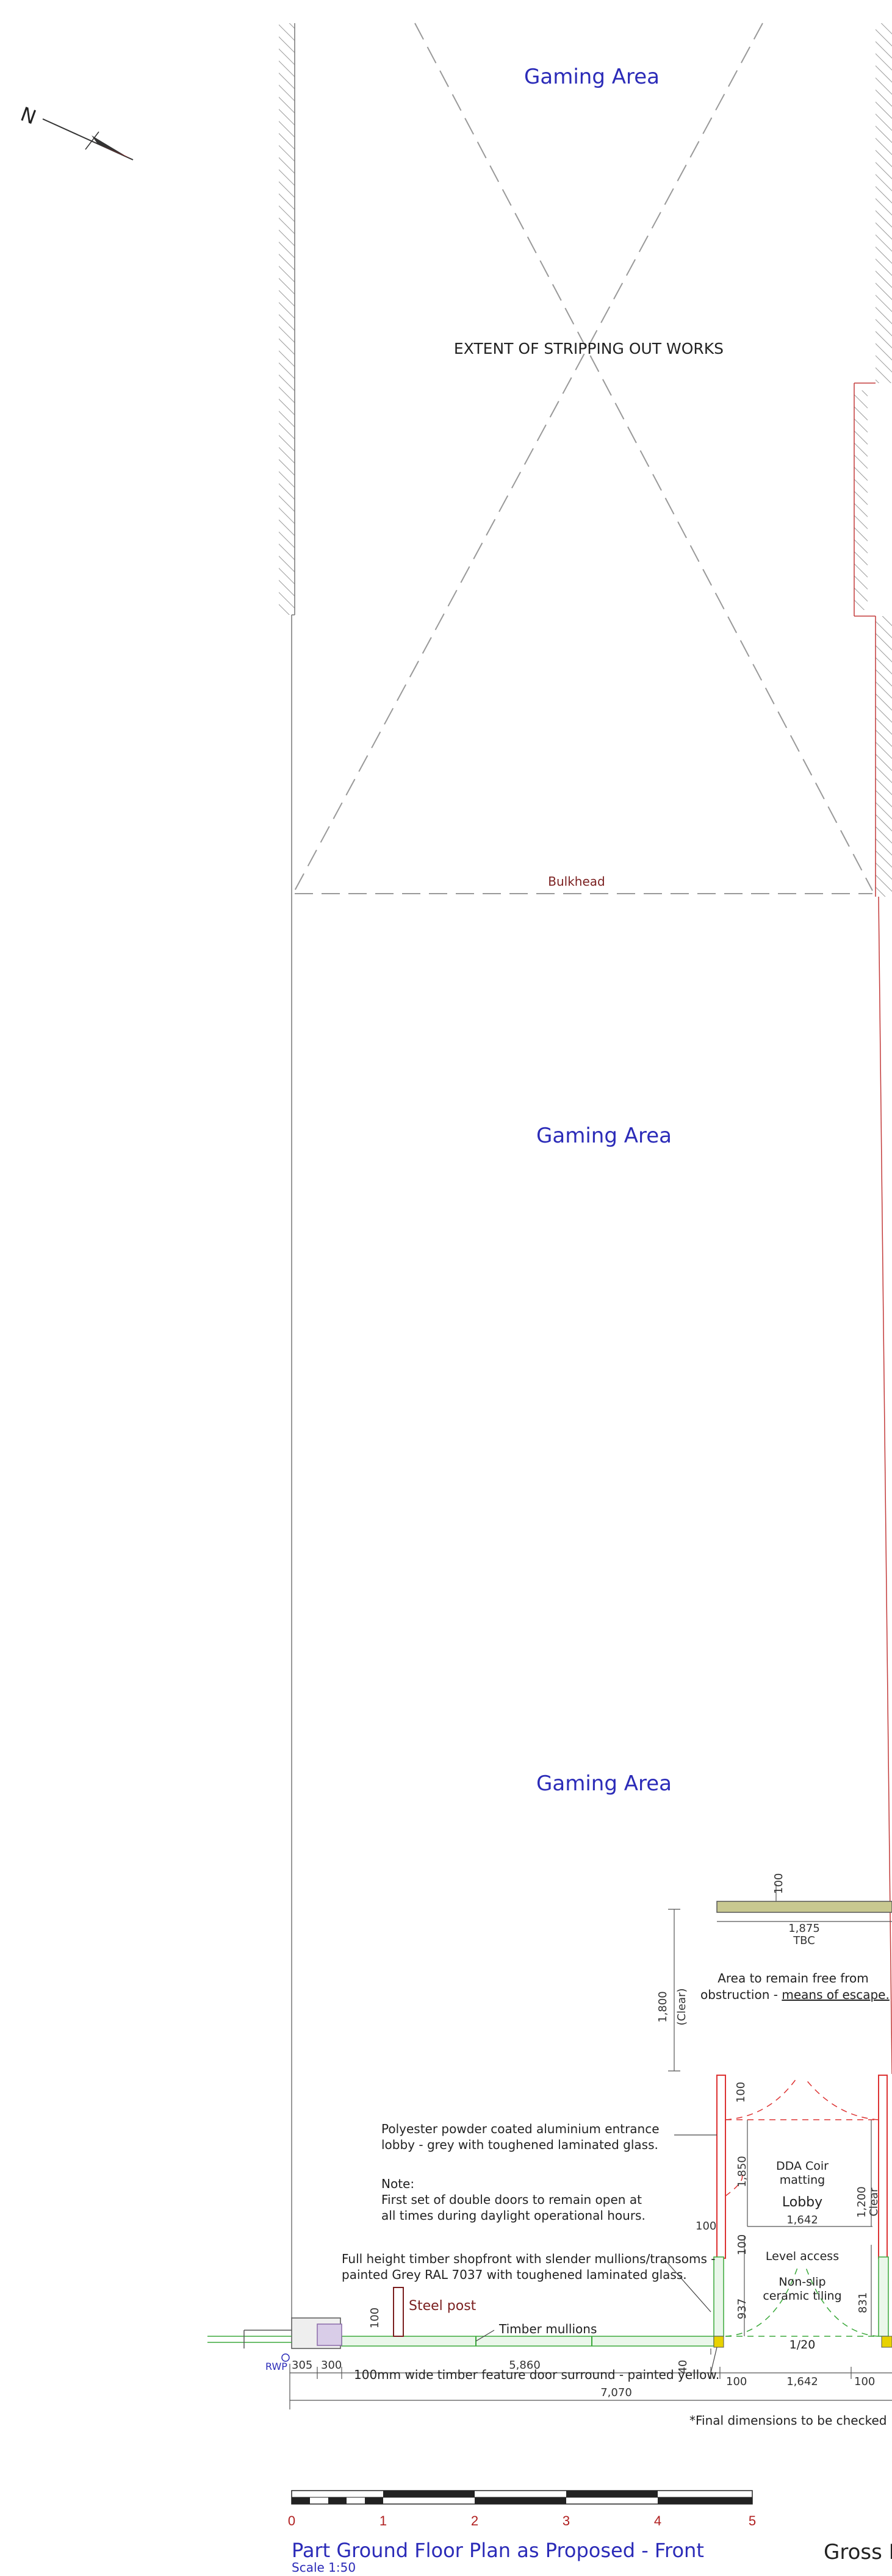 This screenshot has height=2576, width=892. I want to click on bulkhead-label: Bulkhead, so click(576, 882).